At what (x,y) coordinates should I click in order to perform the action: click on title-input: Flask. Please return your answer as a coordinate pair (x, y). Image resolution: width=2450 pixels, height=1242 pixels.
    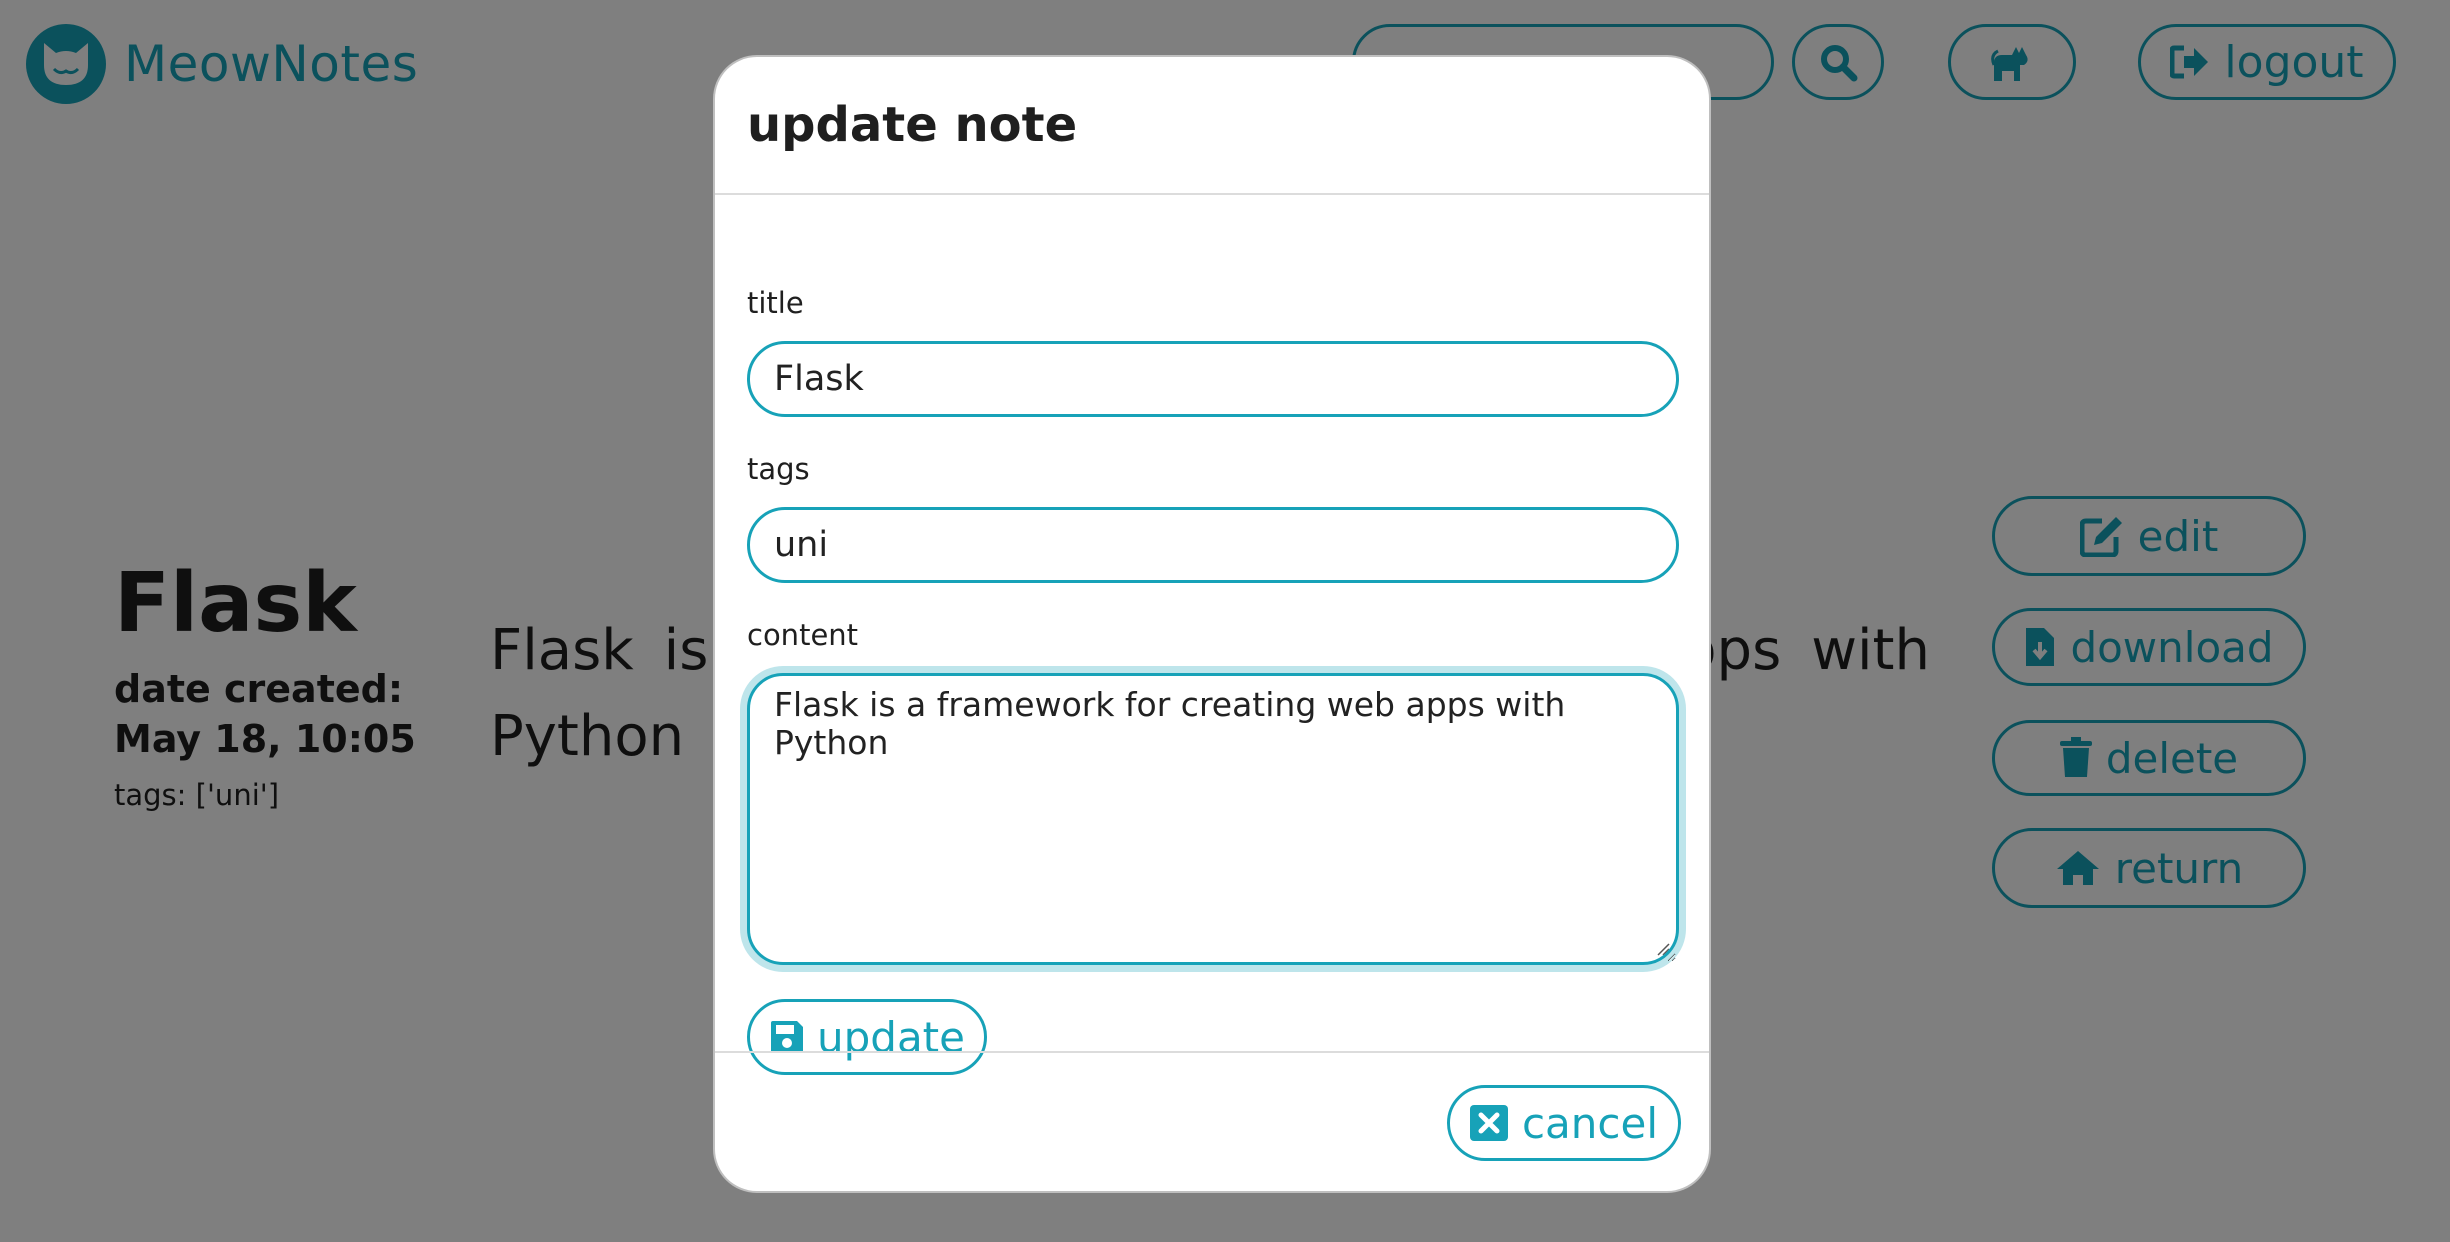
    Looking at the image, I should click on (1213, 379).